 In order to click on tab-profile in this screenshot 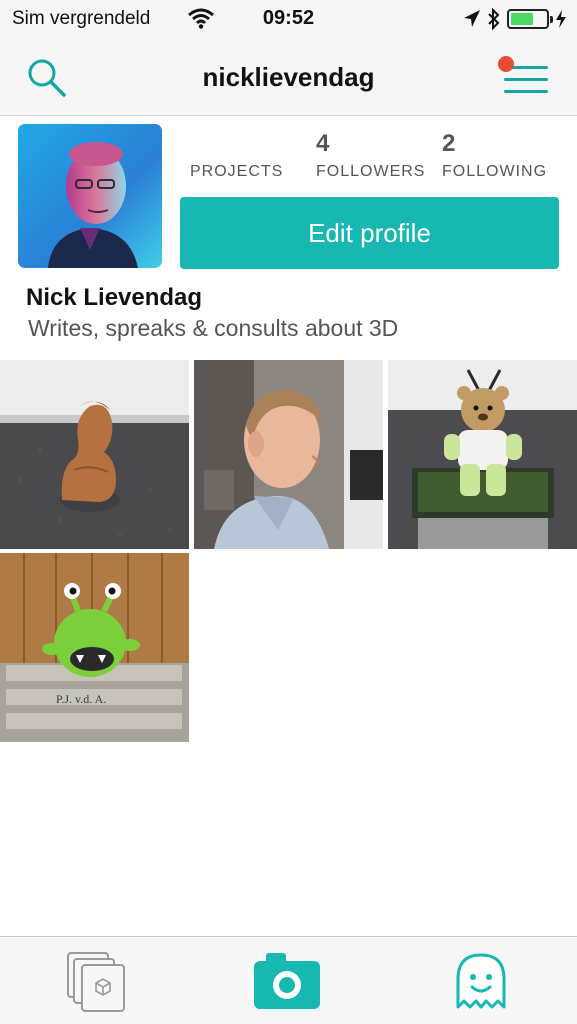, I will do `click(481, 982)`.